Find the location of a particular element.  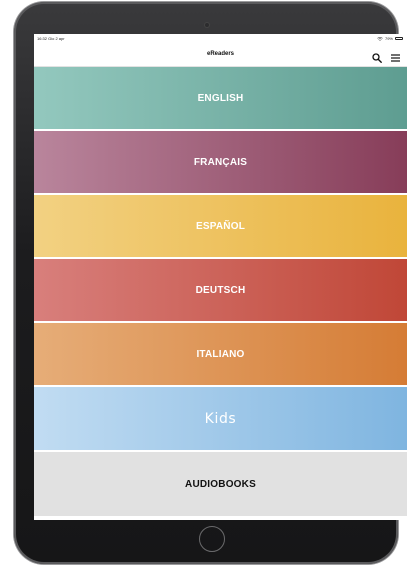

category-label: DEUTSCH is located at coordinates (220, 290).